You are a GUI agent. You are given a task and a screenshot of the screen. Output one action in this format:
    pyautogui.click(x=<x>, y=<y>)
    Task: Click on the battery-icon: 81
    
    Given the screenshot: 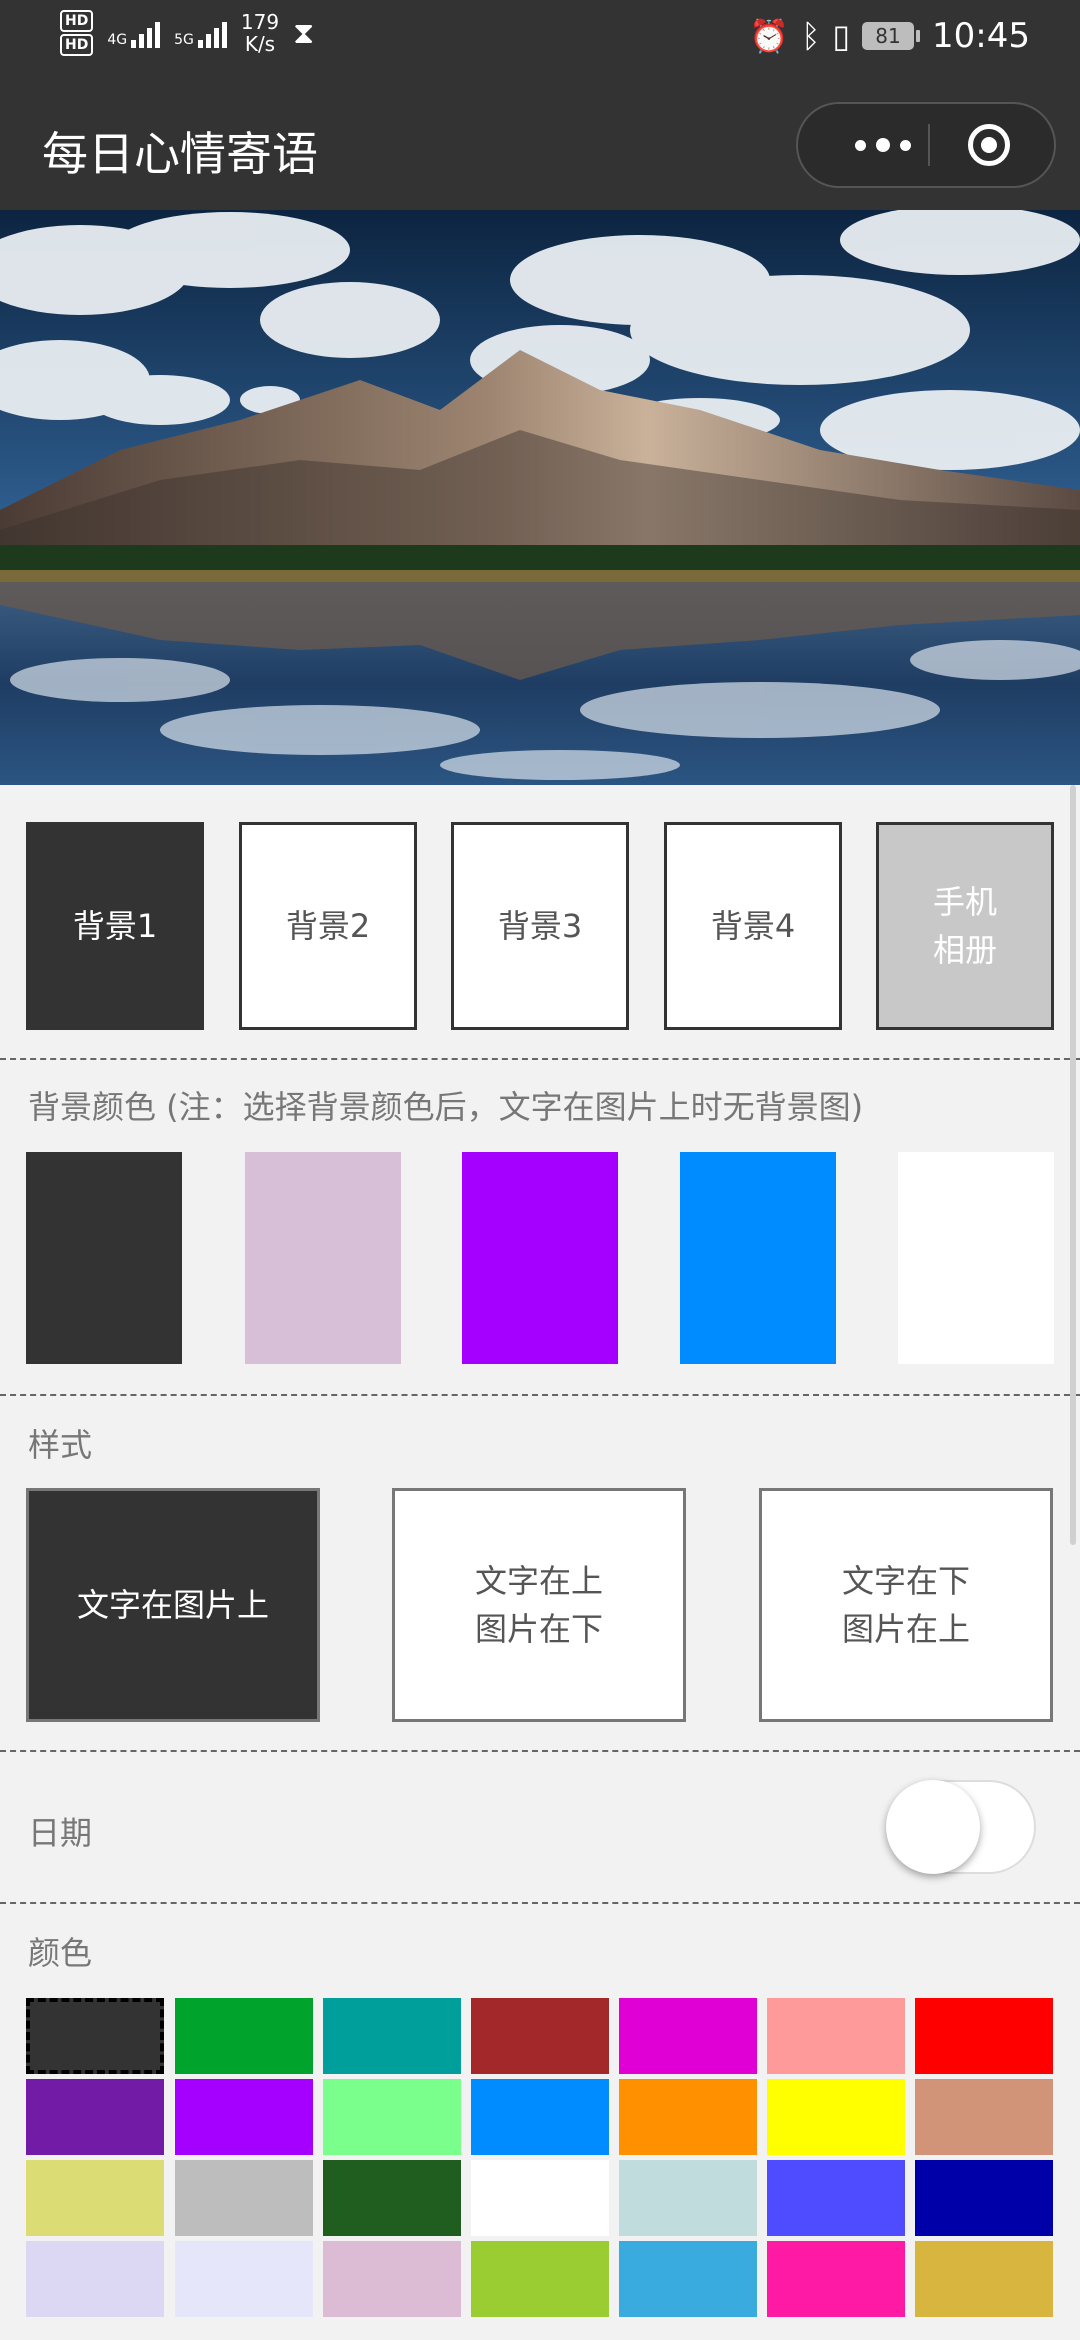 What is the action you would take?
    pyautogui.click(x=891, y=36)
    